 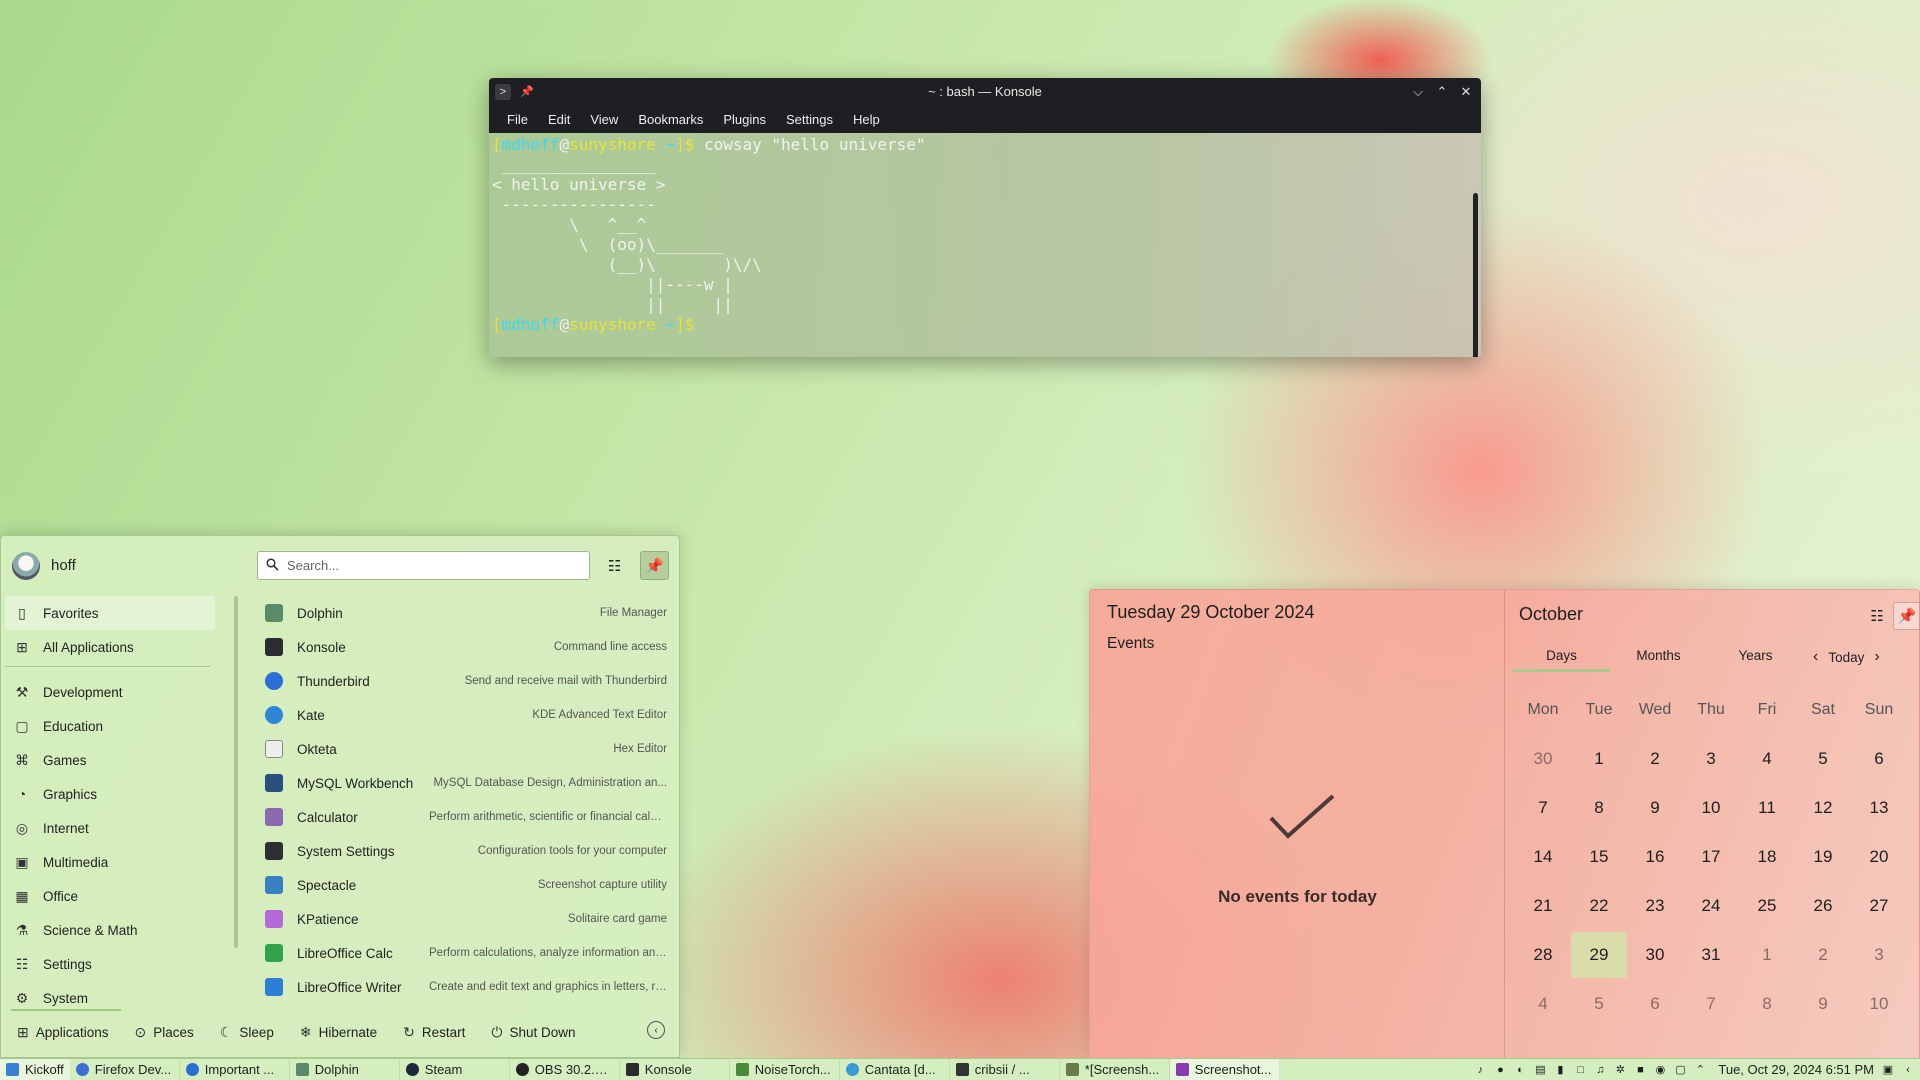 I want to click on category-science-math: ⚗ Science & Math, so click(x=110, y=930).